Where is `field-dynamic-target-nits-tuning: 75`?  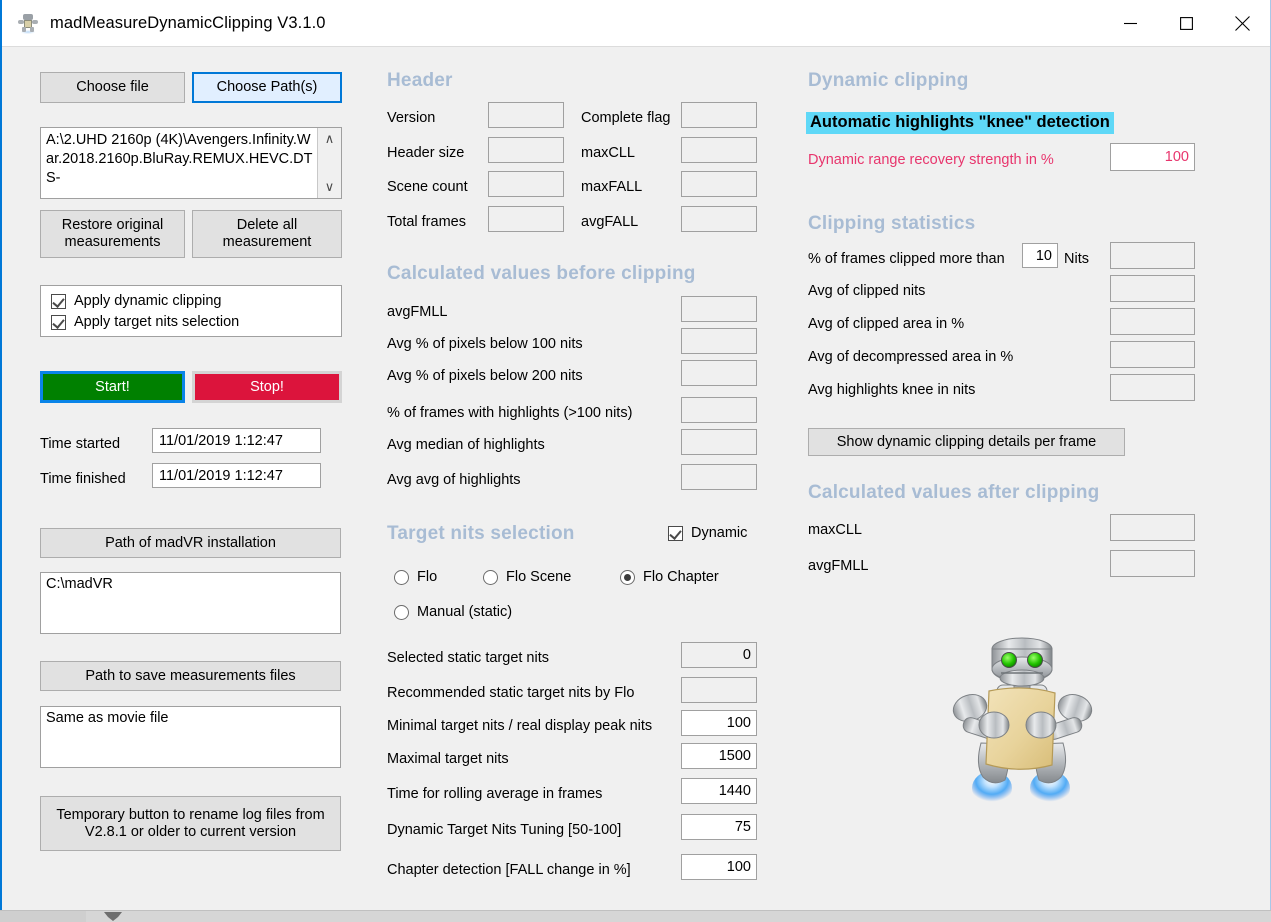
field-dynamic-target-nits-tuning: 75 is located at coordinates (719, 827).